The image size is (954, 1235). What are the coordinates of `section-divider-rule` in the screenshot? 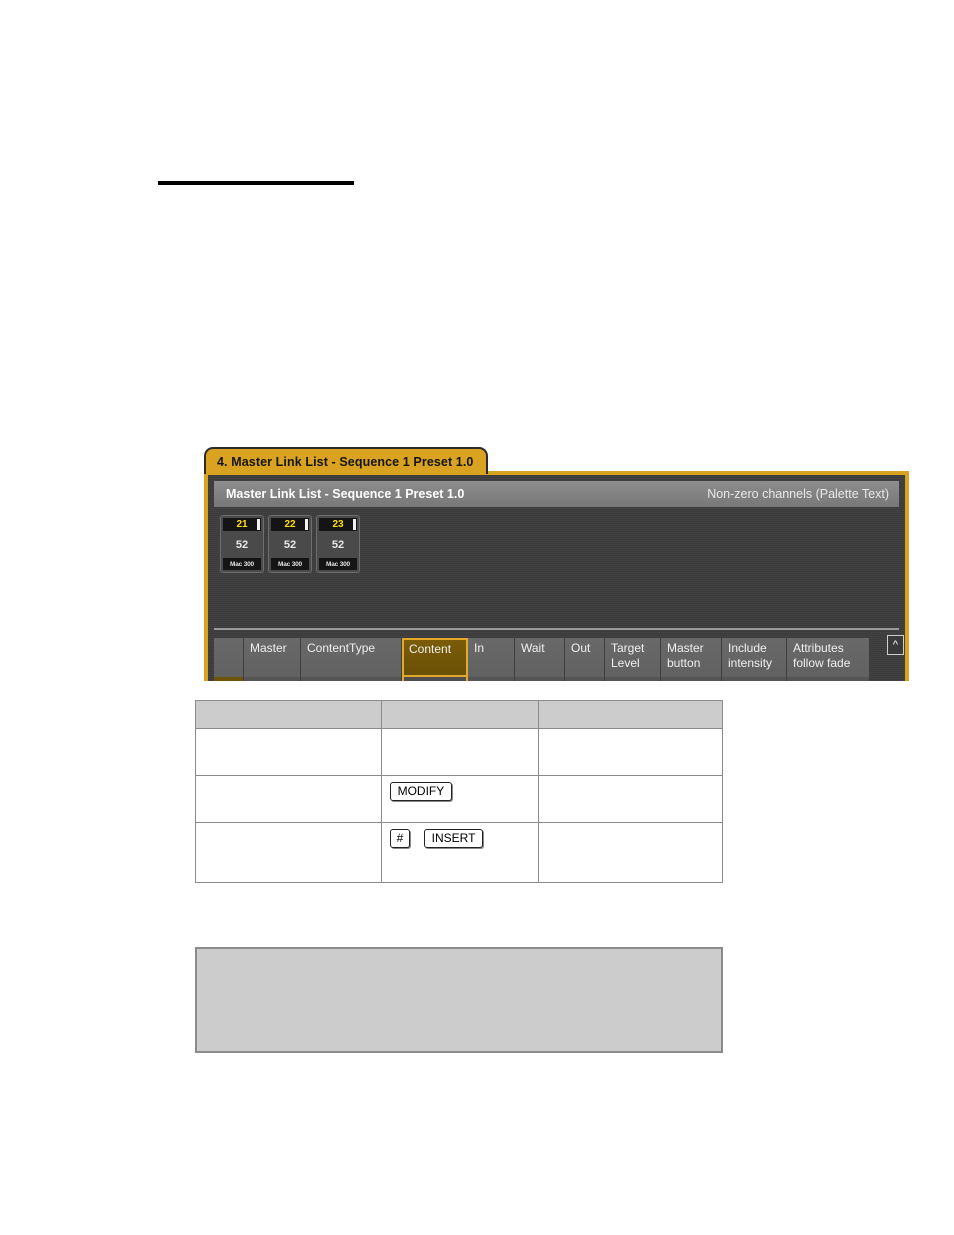 It's located at (256, 183).